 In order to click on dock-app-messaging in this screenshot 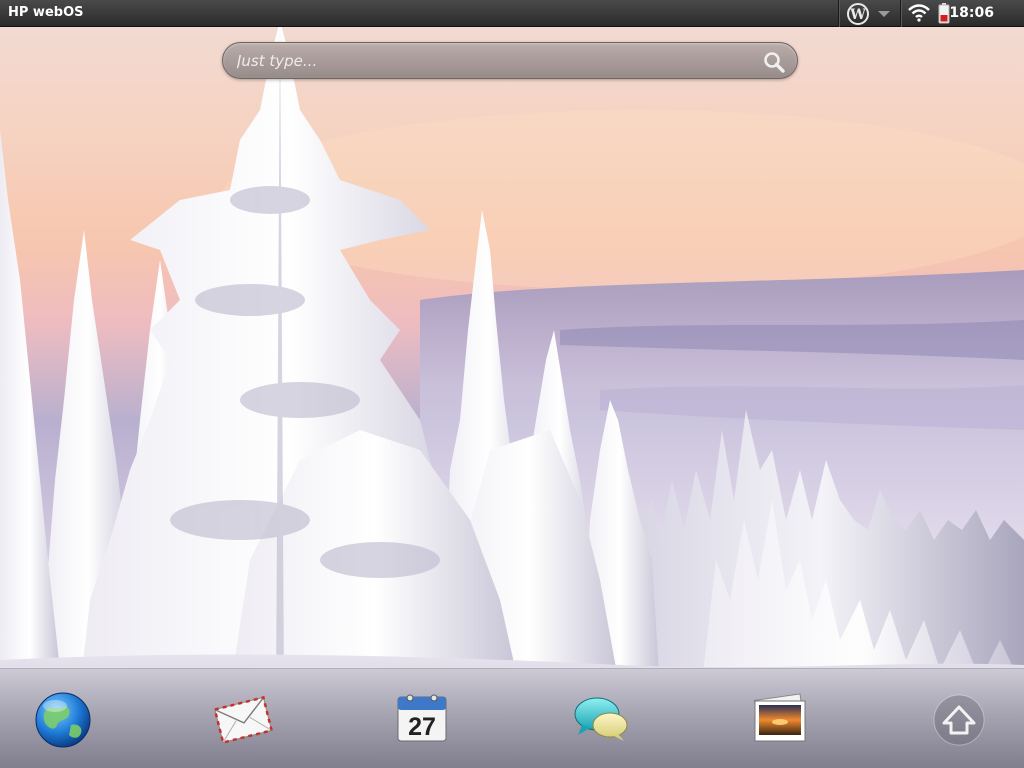, I will do `click(600, 719)`.